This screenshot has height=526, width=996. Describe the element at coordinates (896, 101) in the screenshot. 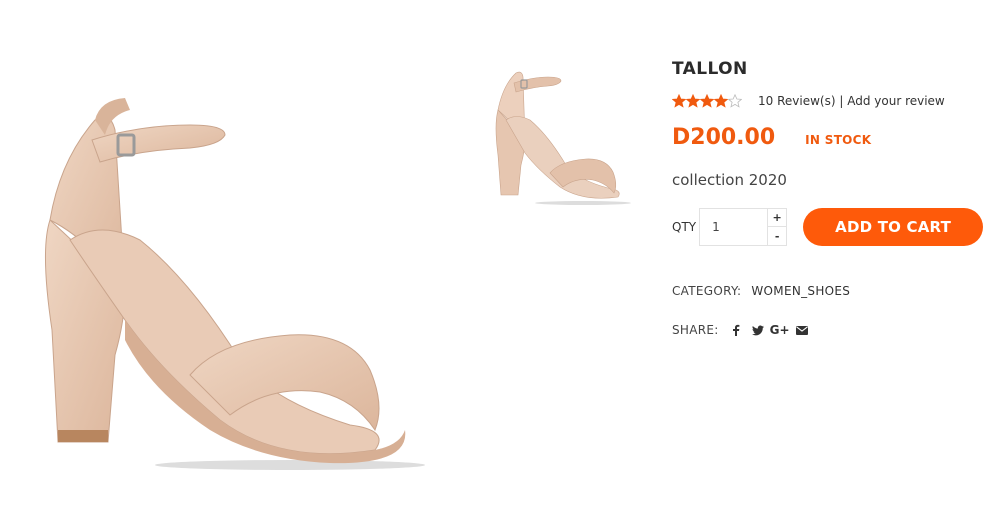

I see `add-review-link: Add your review` at that location.